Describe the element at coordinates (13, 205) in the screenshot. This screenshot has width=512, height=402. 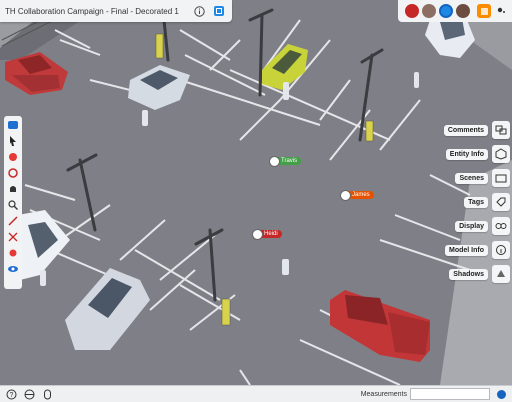
I see `zoom-icon` at that location.